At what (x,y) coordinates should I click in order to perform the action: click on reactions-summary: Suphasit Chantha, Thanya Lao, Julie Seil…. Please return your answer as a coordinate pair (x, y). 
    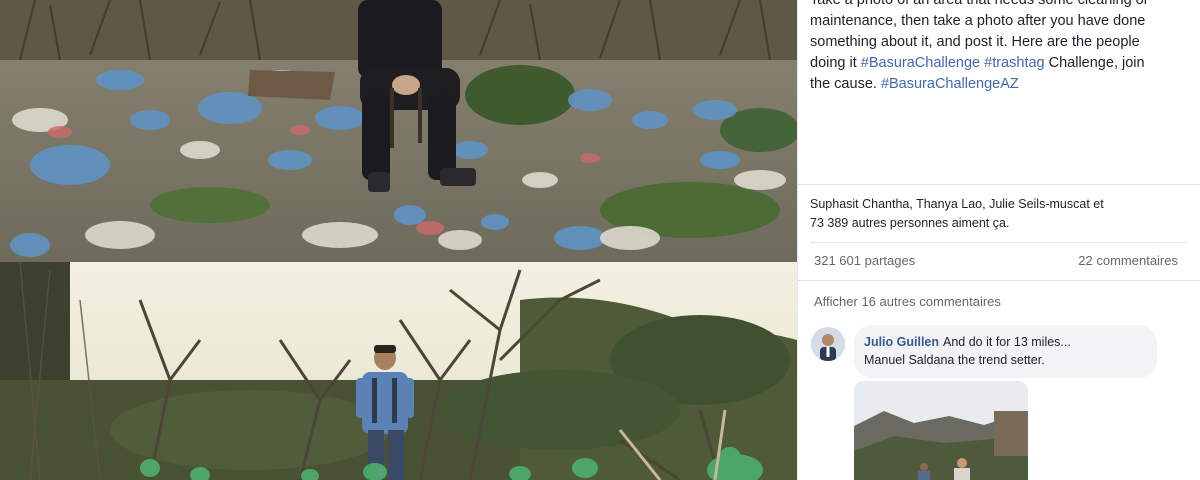
    Looking at the image, I should click on (990, 214).